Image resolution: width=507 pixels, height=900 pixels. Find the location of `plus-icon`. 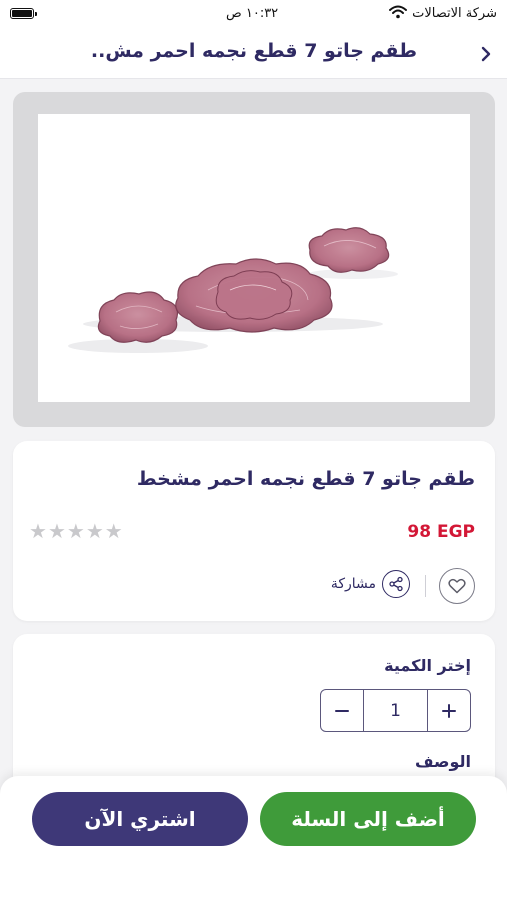

plus-icon is located at coordinates (449, 710).